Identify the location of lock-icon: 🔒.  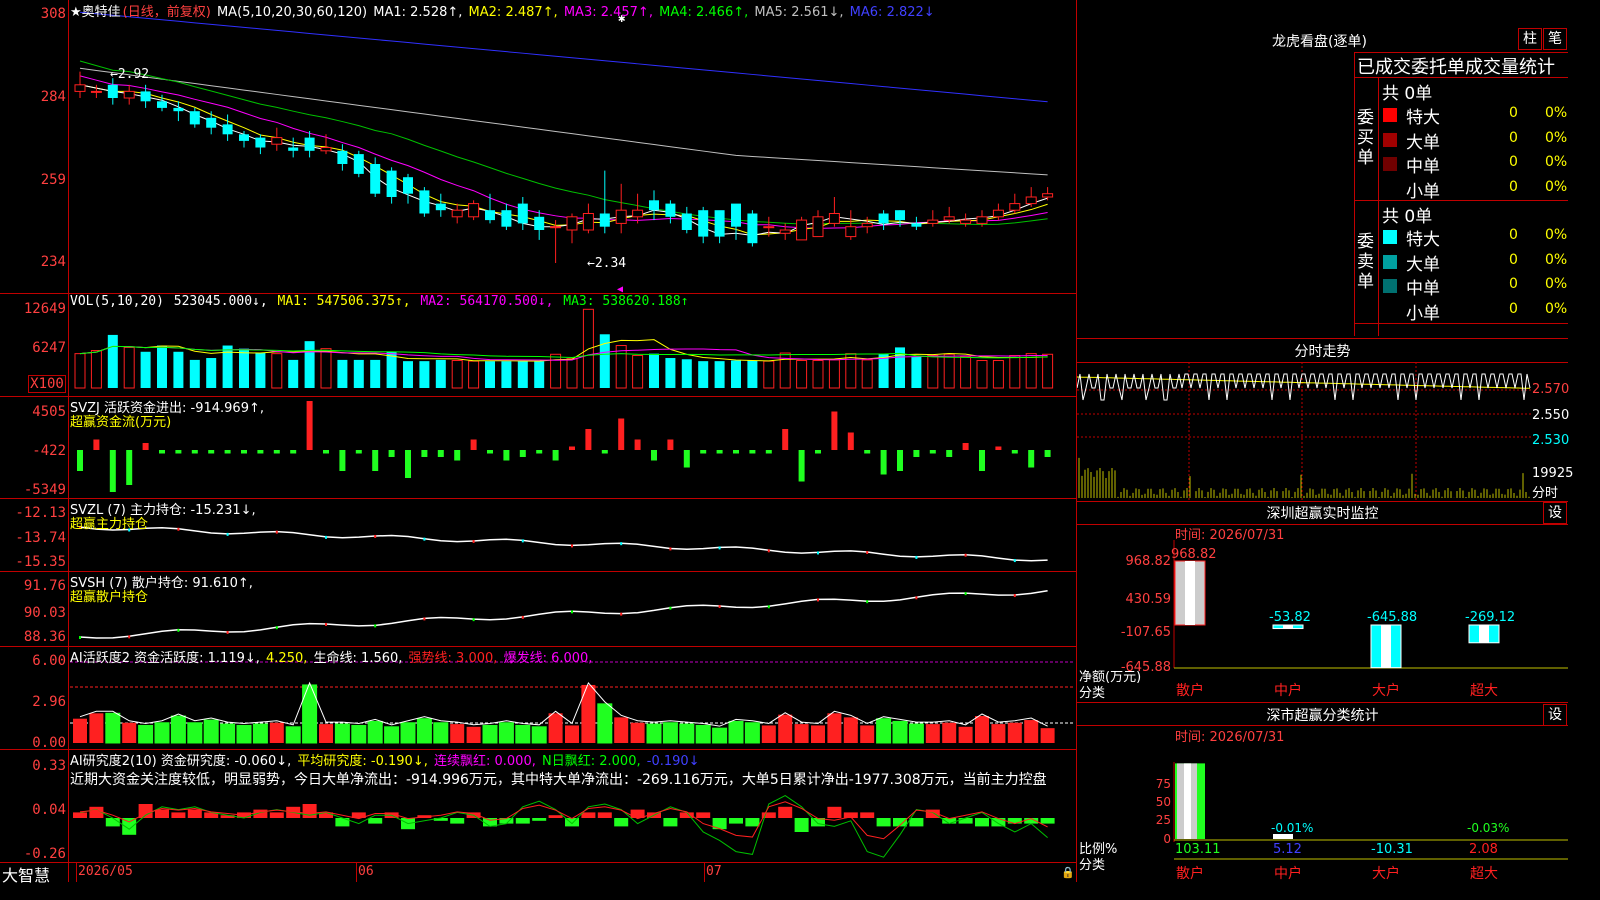
(1068, 872).